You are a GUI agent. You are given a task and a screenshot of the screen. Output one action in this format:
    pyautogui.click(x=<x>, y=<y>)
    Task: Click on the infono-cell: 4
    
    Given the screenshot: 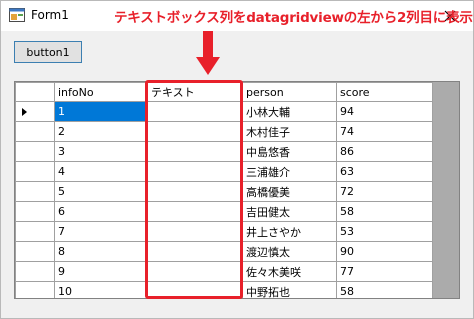 What is the action you would take?
    pyautogui.click(x=101, y=171)
    